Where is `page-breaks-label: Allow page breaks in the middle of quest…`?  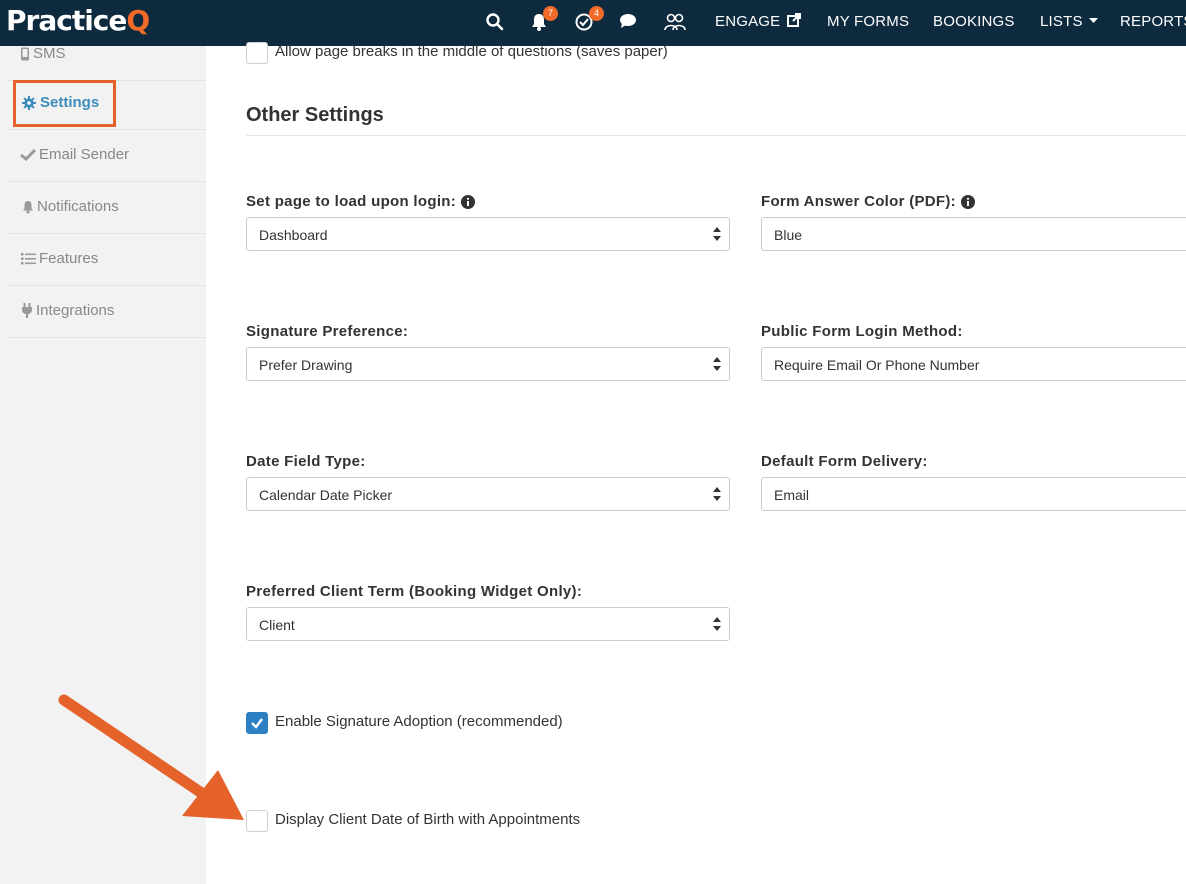
page-breaks-label: Allow page breaks in the middle of quest… is located at coordinates (471, 51).